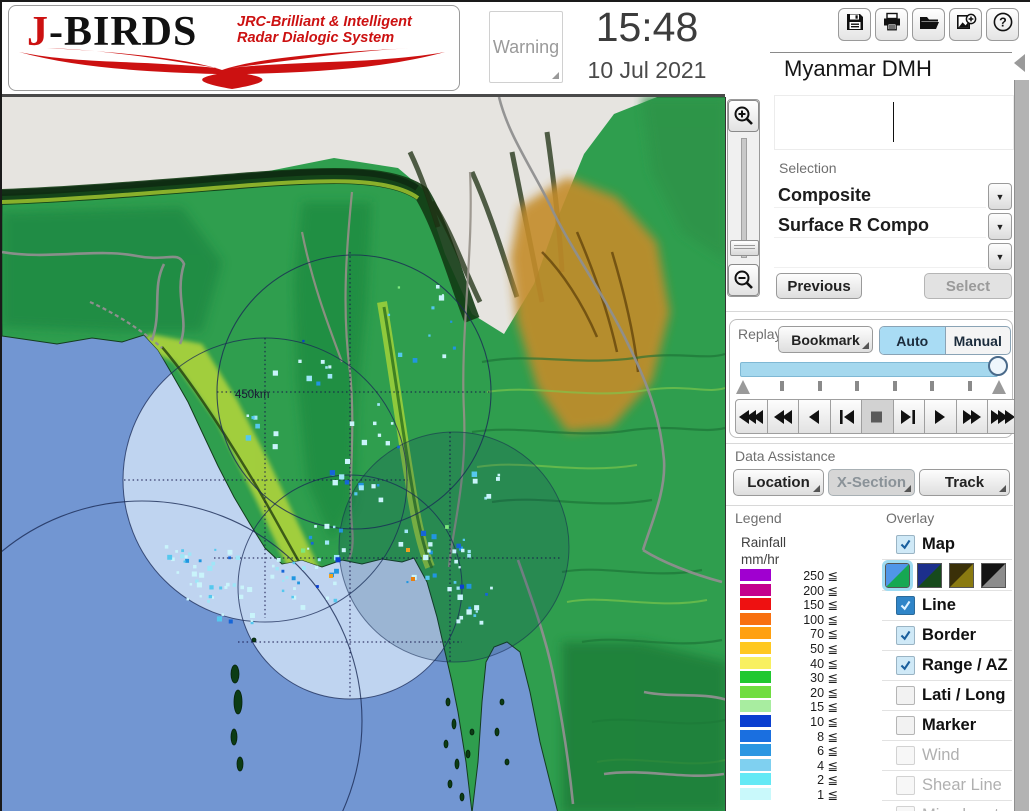 This screenshot has width=1030, height=811. What do you see at coordinates (965, 24) in the screenshot?
I see `add-image-button` at bounding box center [965, 24].